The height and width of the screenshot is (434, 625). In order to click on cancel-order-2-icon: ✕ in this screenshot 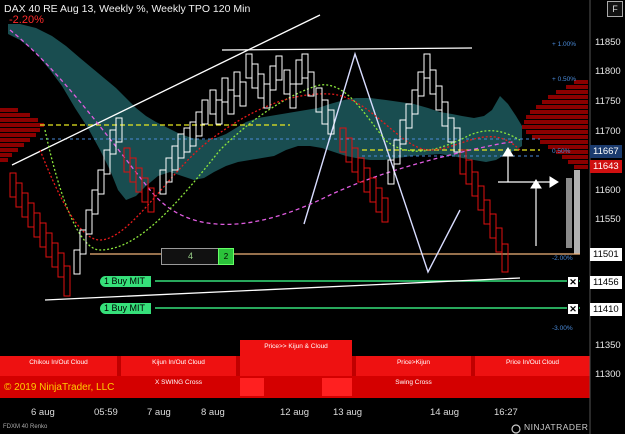, I will do `click(573, 309)`.